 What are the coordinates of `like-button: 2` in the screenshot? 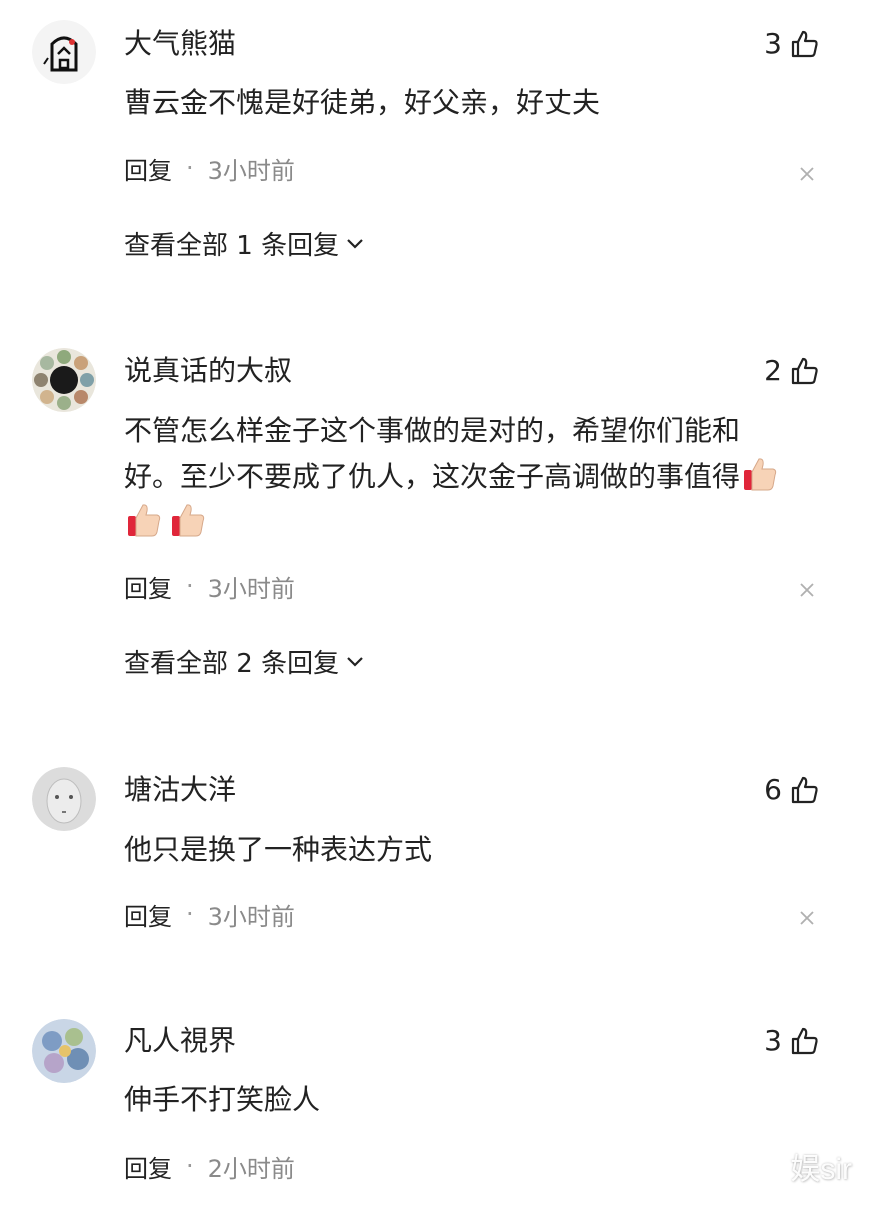 It's located at (792, 371).